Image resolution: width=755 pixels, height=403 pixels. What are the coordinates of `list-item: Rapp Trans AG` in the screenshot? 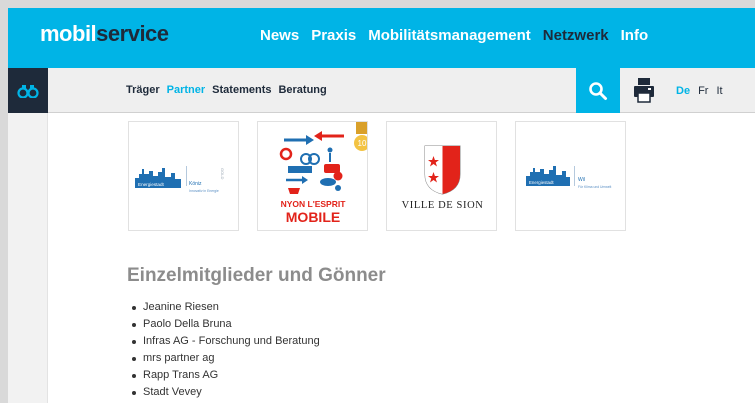 It's located at (226, 375).